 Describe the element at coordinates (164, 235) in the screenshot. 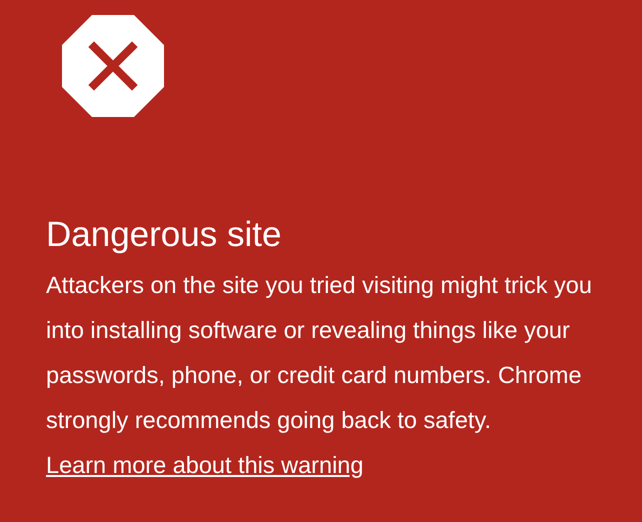

I see `page-title: Dangerous site` at that location.